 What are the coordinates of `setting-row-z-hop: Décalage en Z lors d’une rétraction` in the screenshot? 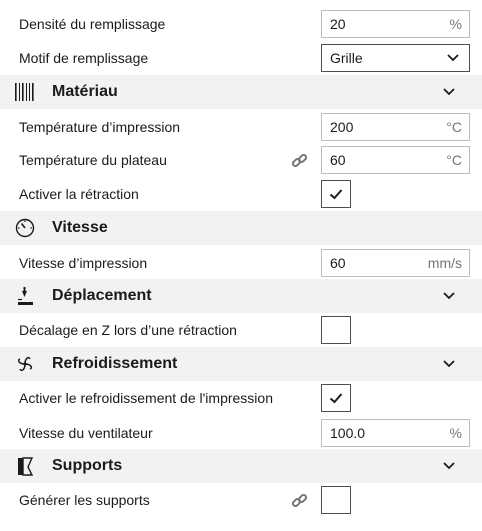 It's located at (241, 330).